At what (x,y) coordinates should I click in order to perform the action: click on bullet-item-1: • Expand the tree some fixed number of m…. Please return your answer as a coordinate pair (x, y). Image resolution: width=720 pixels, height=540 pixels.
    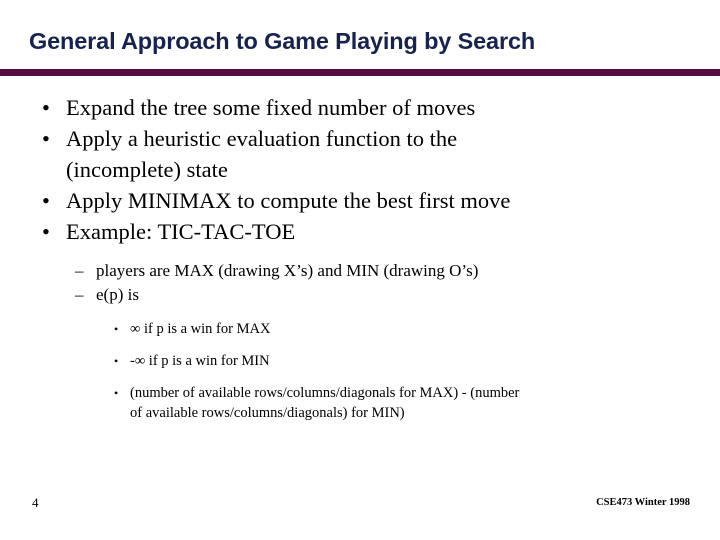
    Looking at the image, I should click on (360, 107).